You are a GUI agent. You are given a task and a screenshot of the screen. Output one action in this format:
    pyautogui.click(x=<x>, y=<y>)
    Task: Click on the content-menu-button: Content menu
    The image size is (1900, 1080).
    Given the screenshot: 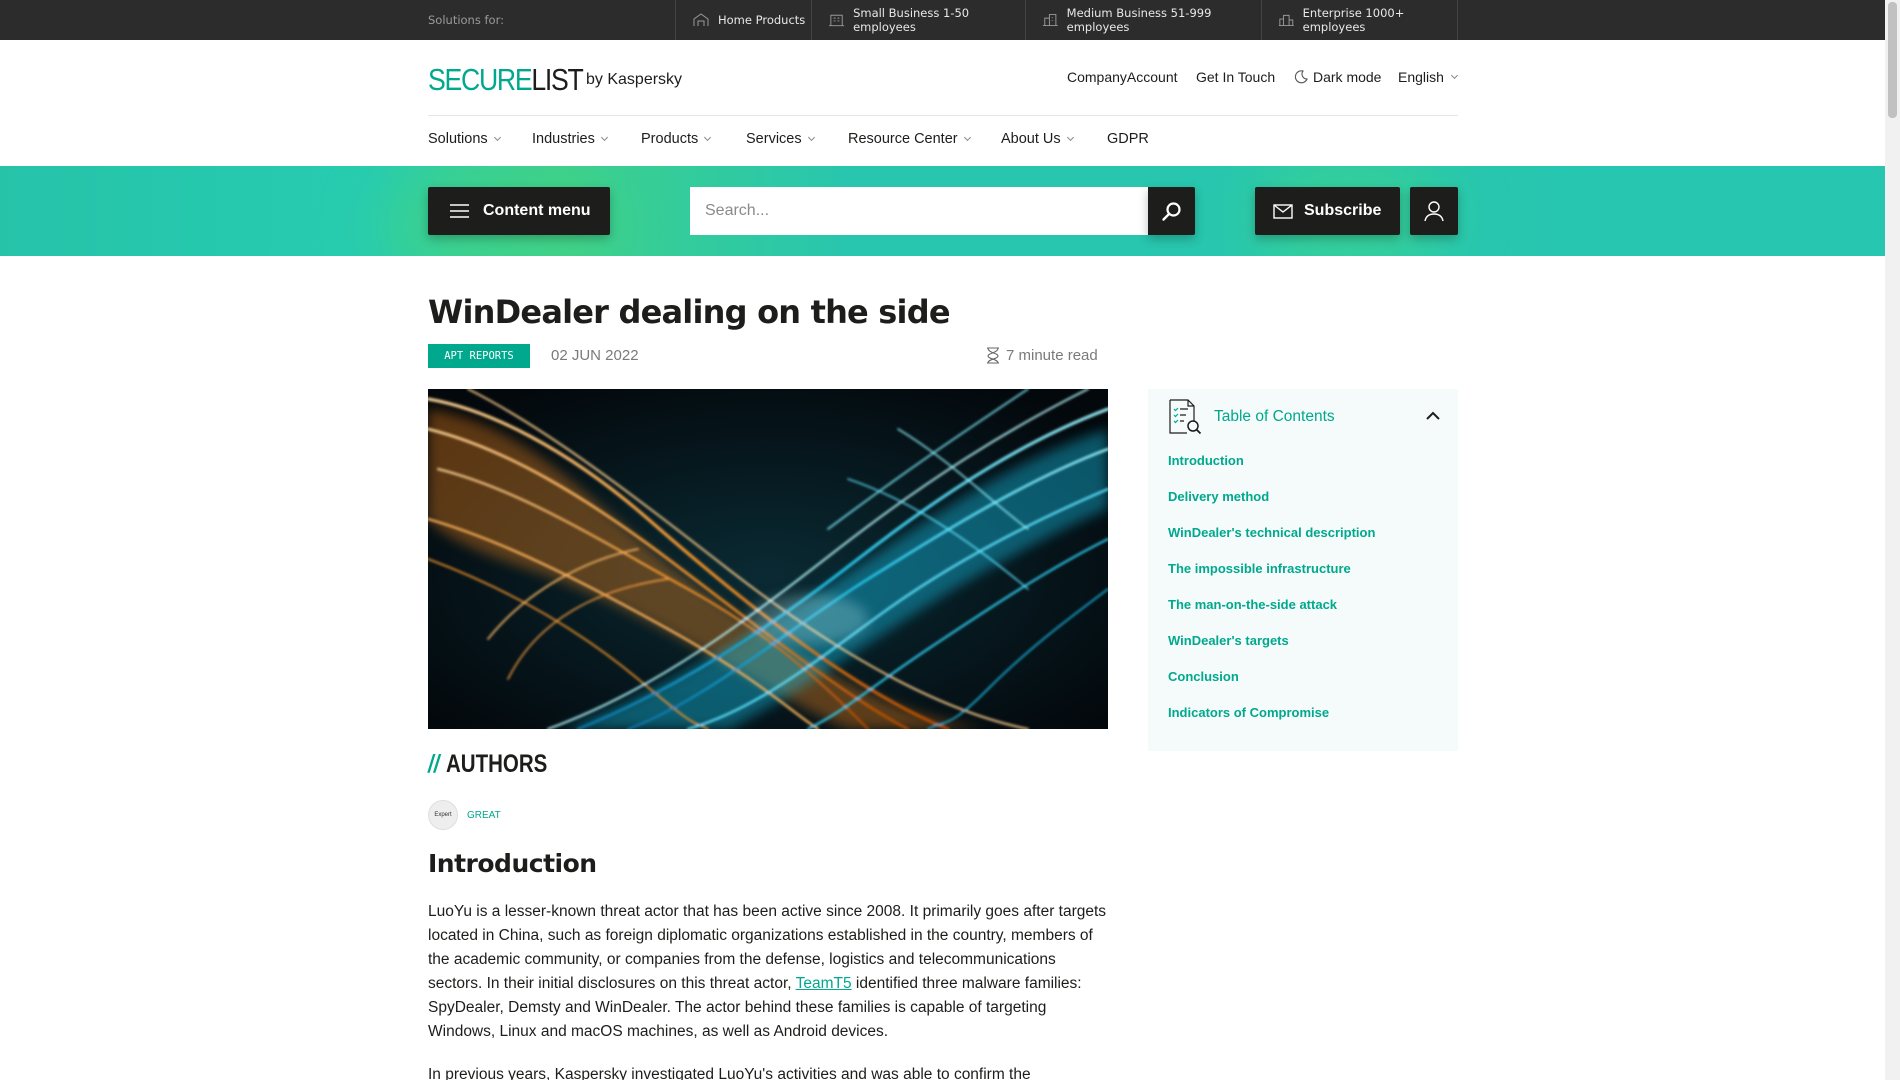 What is the action you would take?
    pyautogui.click(x=519, y=211)
    